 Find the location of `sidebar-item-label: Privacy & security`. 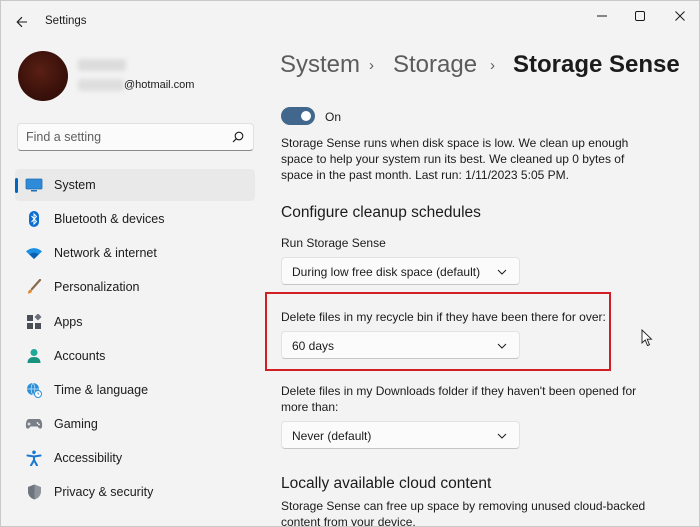

sidebar-item-label: Privacy & security is located at coordinates (104, 492).